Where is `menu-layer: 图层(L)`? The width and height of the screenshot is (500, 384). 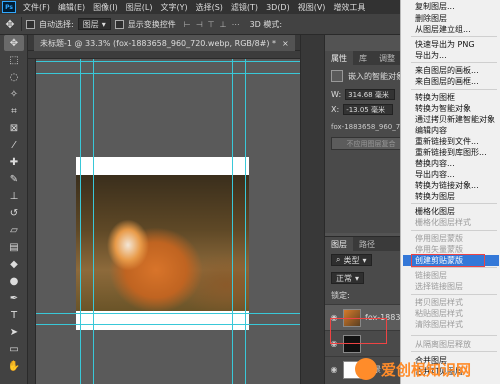
menu-layer: 图层(L) is located at coordinates (139, 7).